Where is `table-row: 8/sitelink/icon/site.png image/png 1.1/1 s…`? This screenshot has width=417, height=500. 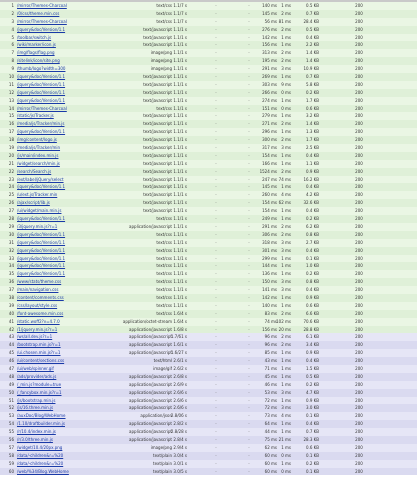 table-row: 8/sitelink/icon/site.png image/png 1.1/1 s… is located at coordinates (208, 61).